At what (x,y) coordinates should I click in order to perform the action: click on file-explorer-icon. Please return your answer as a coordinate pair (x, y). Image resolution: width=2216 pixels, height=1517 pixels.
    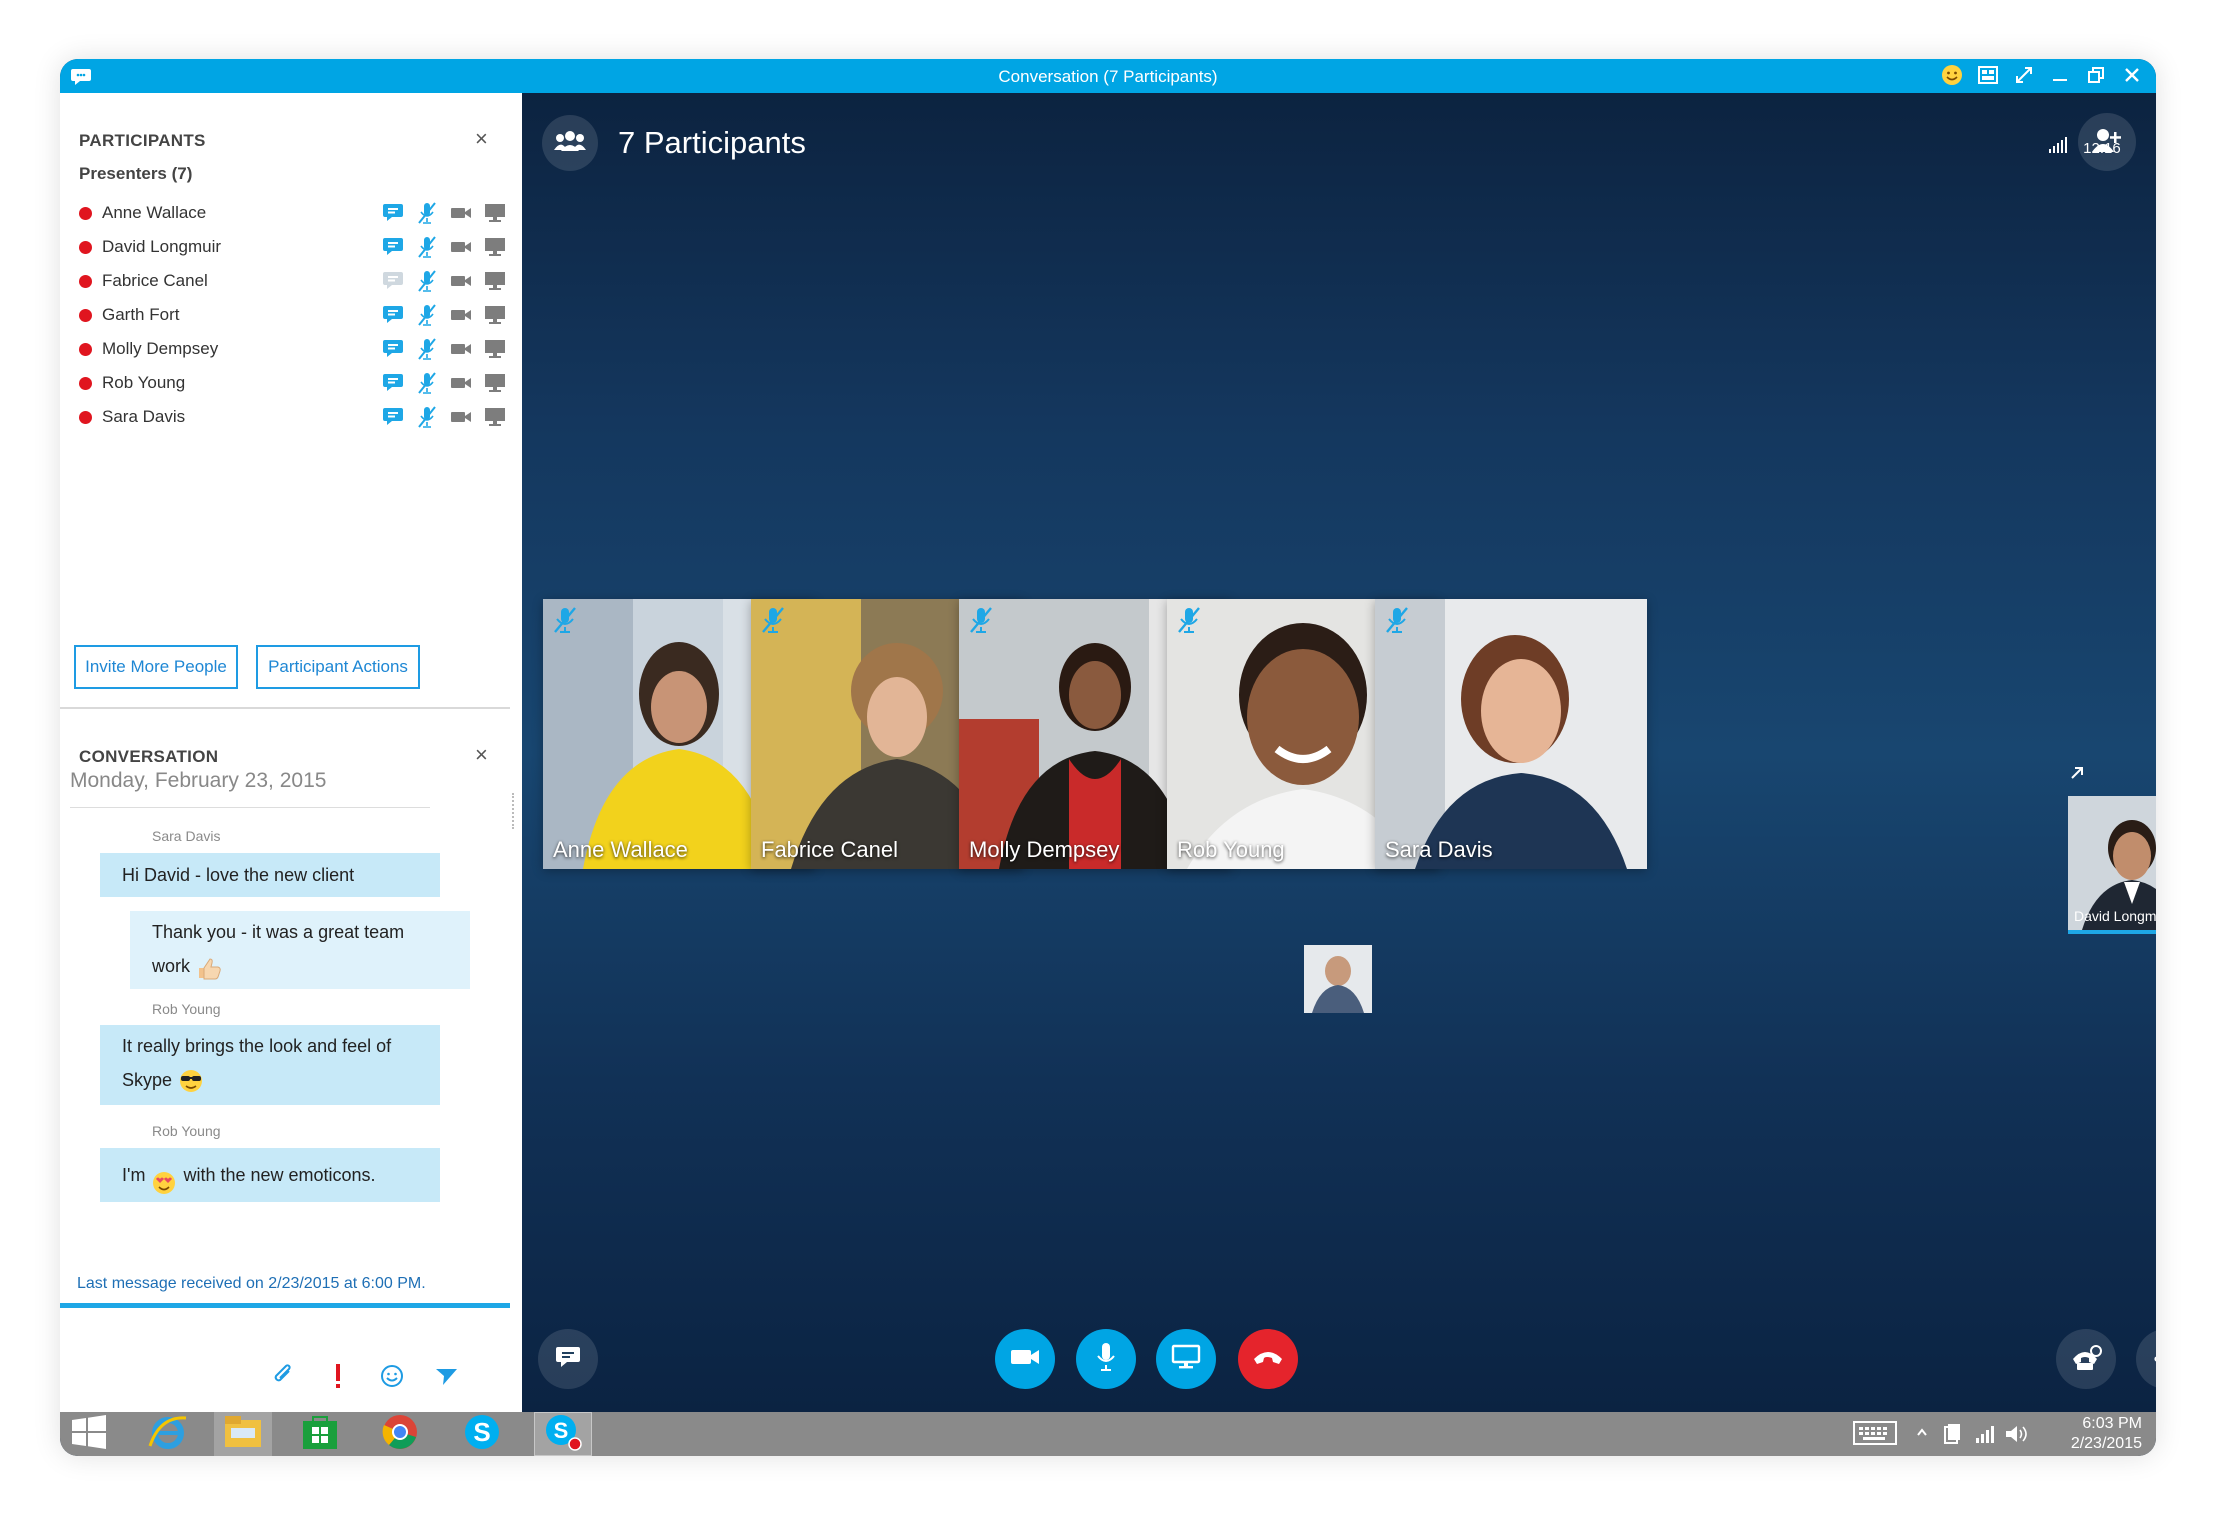
    Looking at the image, I should click on (243, 1434).